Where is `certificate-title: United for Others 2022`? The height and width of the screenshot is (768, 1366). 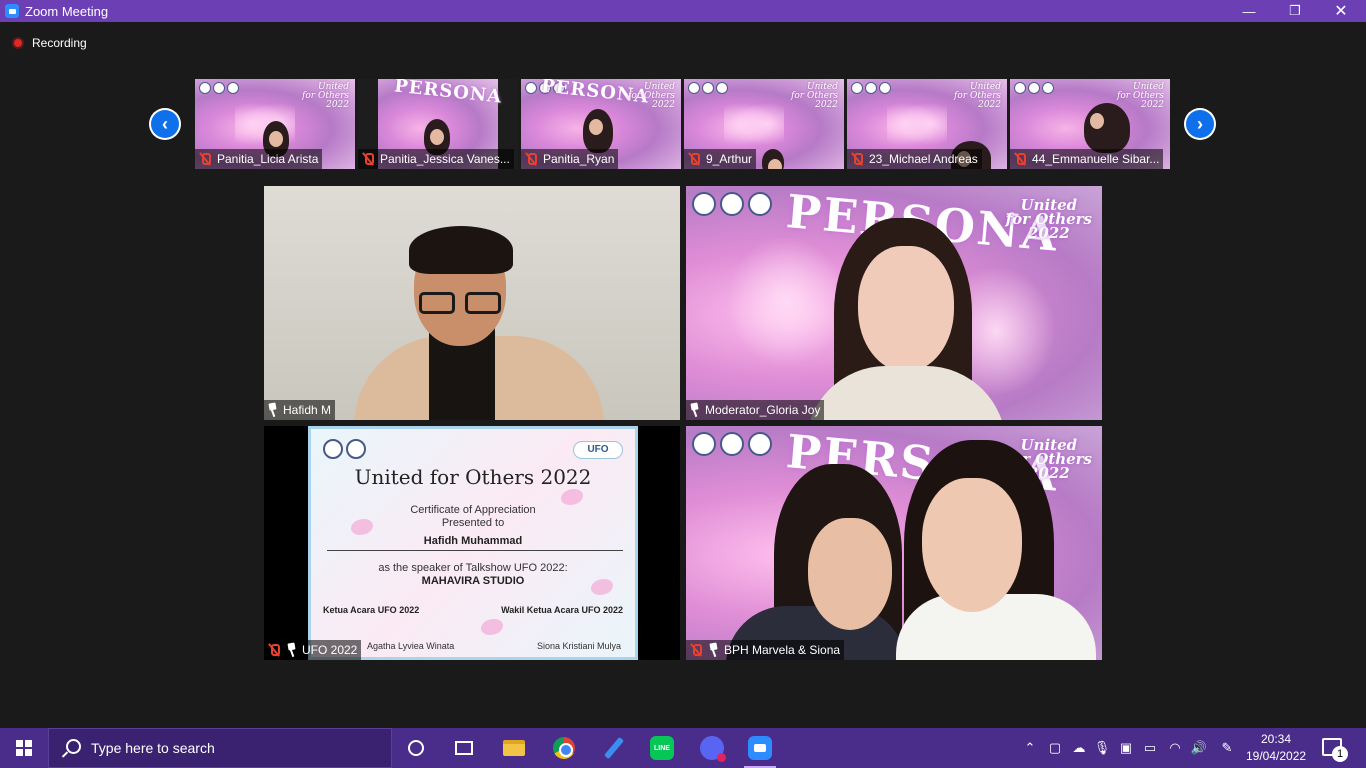 certificate-title: United for Others 2022 is located at coordinates (473, 477).